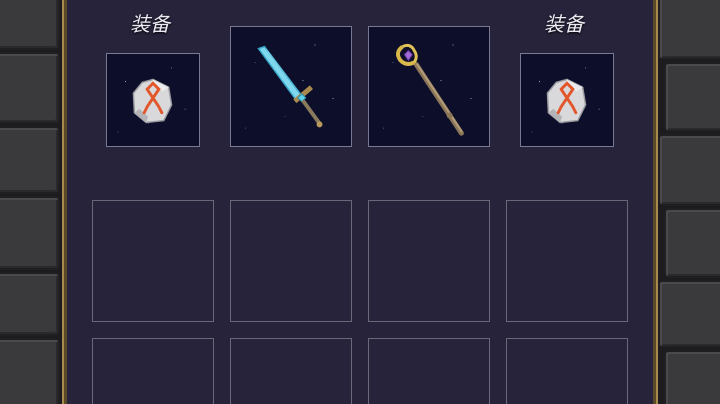  I want to click on equipment-slot-staff, so click(429, 86).